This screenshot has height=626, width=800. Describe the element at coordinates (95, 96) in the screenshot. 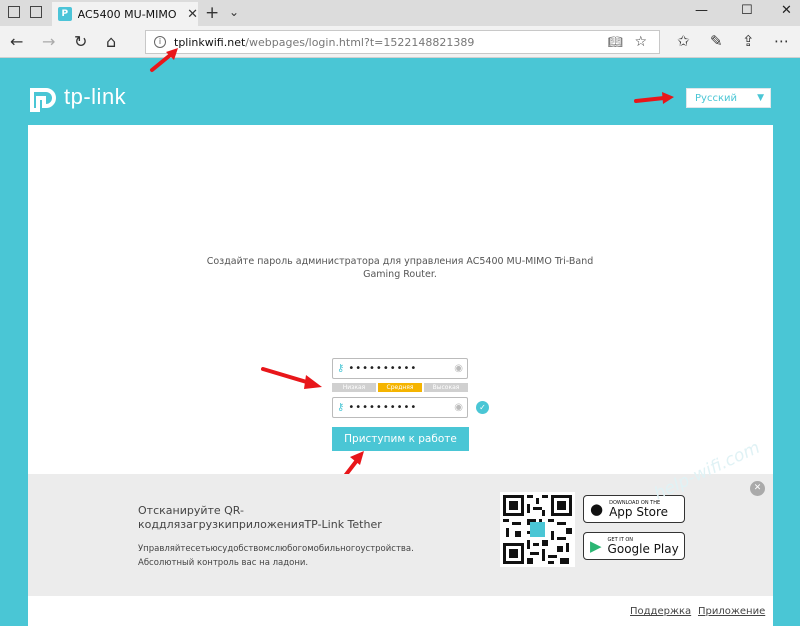

I see `logo-text: tp-link` at that location.